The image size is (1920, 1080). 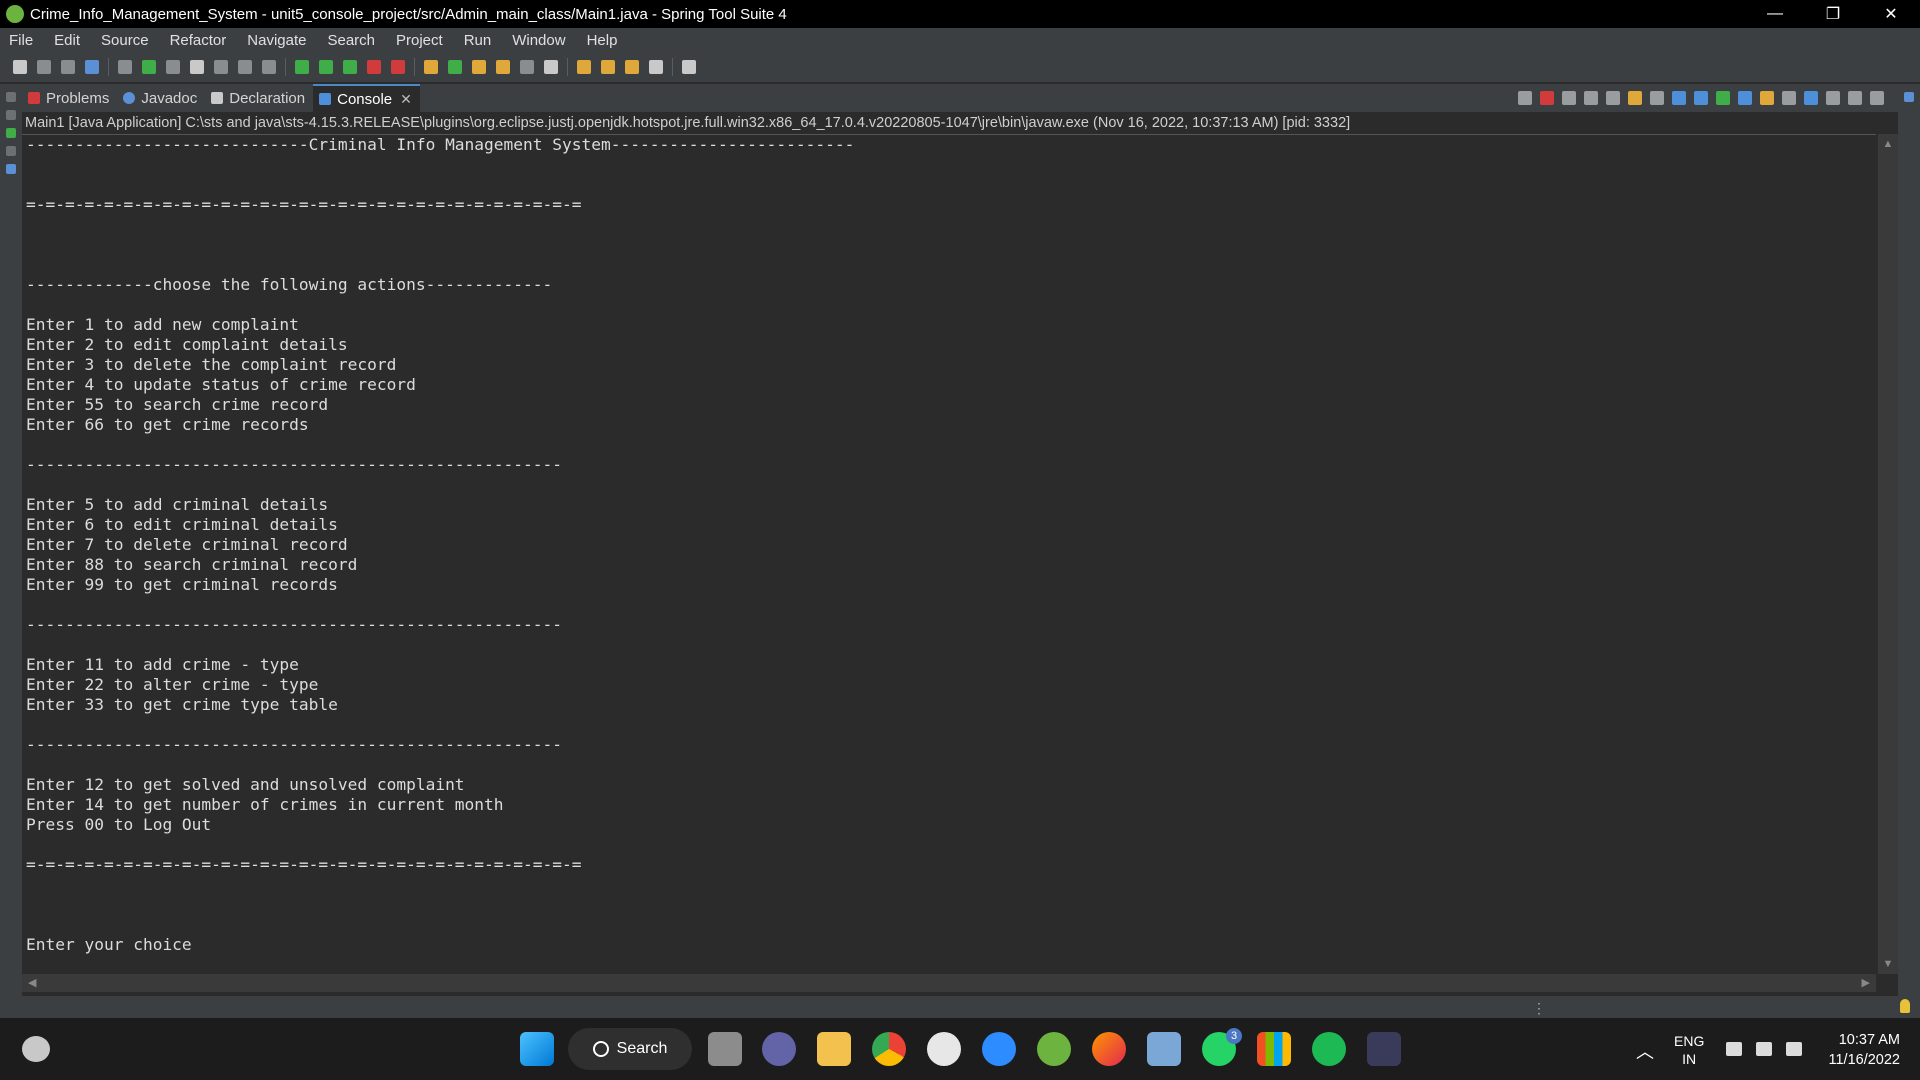 What do you see at coordinates (352, 40) in the screenshot?
I see `menu-search: Search` at bounding box center [352, 40].